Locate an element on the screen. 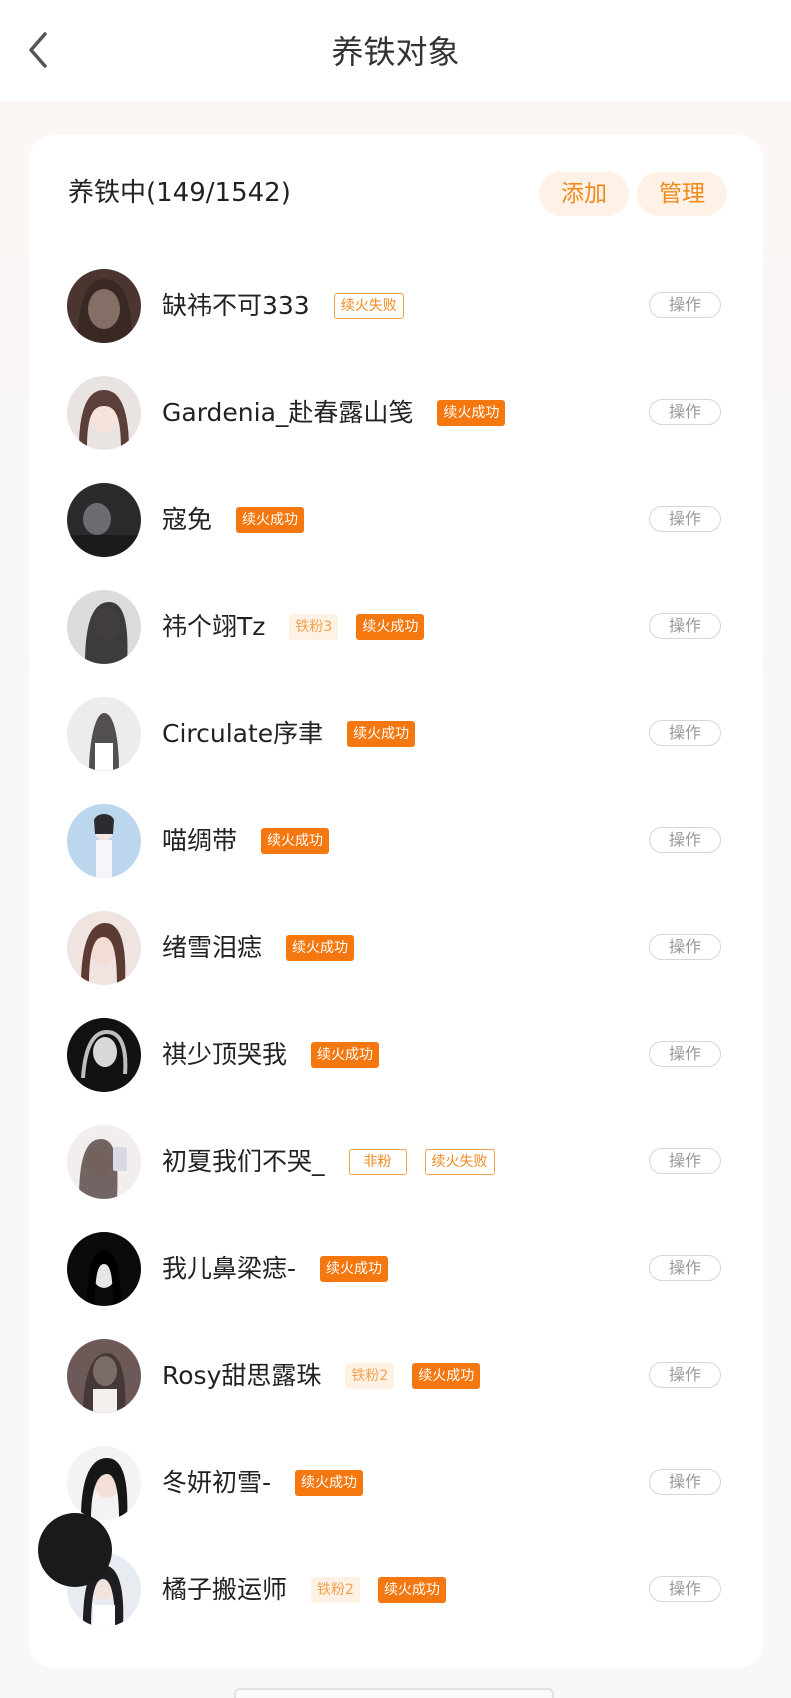  list-item: 喵绸带 续火成功 操作 is located at coordinates (396, 838).